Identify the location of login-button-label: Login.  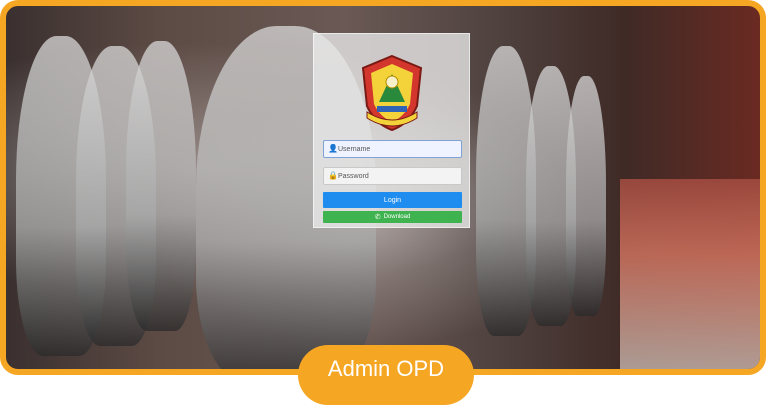
(392, 200).